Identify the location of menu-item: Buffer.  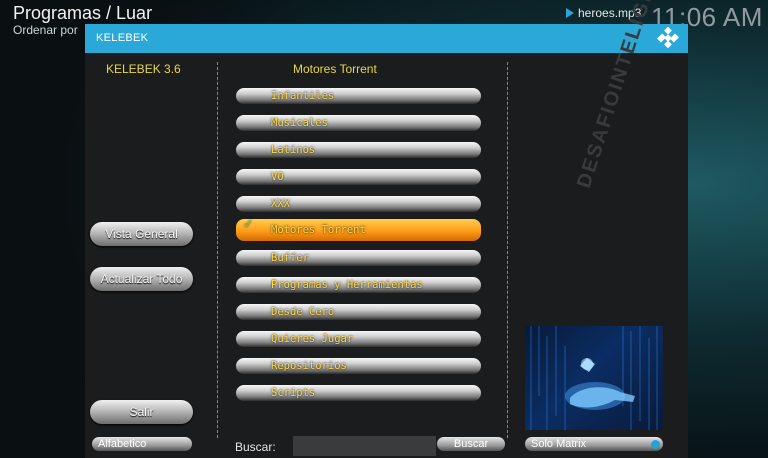
(358, 258).